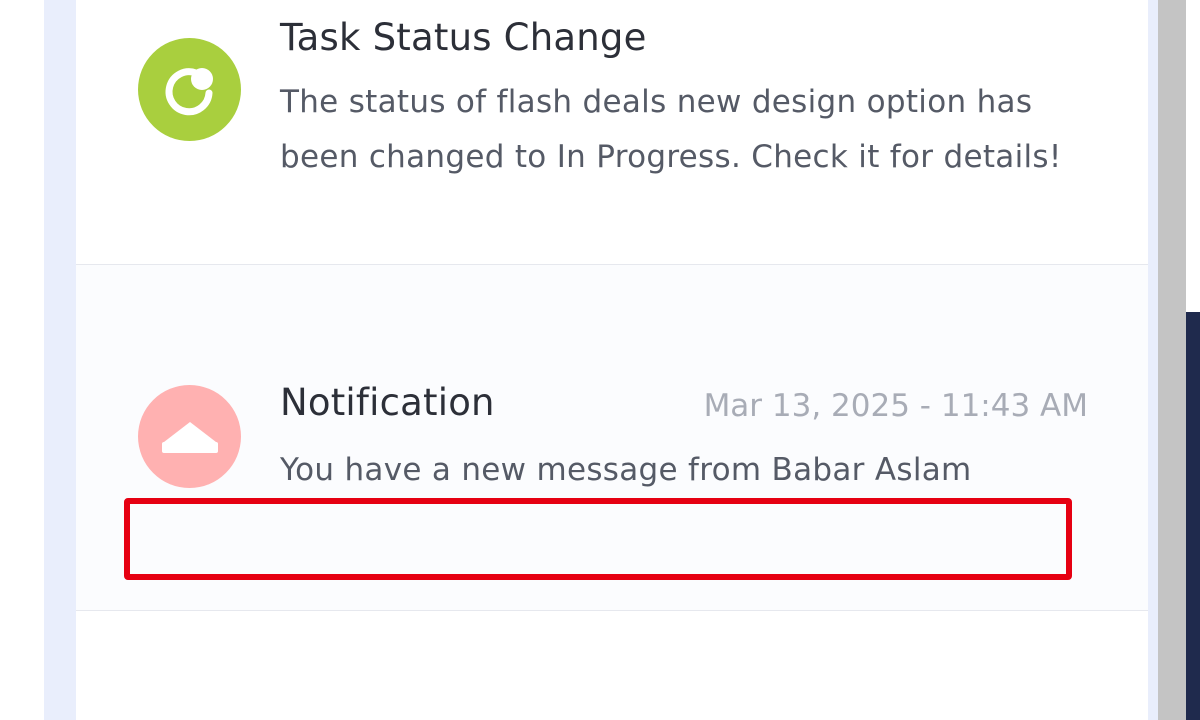 This screenshot has width=1200, height=720. Describe the element at coordinates (387, 402) in the screenshot. I see `notification-title: Notification` at that location.